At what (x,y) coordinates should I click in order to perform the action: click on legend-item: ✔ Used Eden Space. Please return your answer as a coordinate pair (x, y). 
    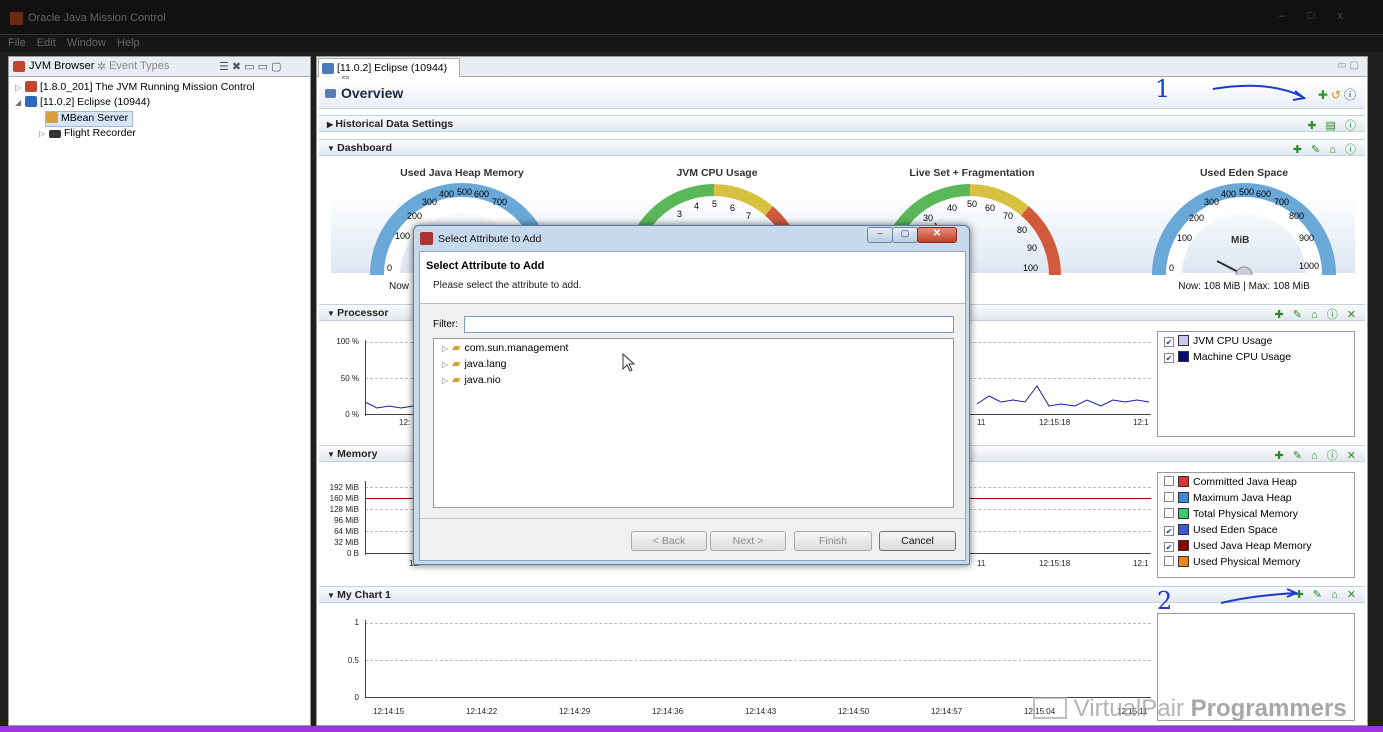
    Looking at the image, I should click on (1256, 532).